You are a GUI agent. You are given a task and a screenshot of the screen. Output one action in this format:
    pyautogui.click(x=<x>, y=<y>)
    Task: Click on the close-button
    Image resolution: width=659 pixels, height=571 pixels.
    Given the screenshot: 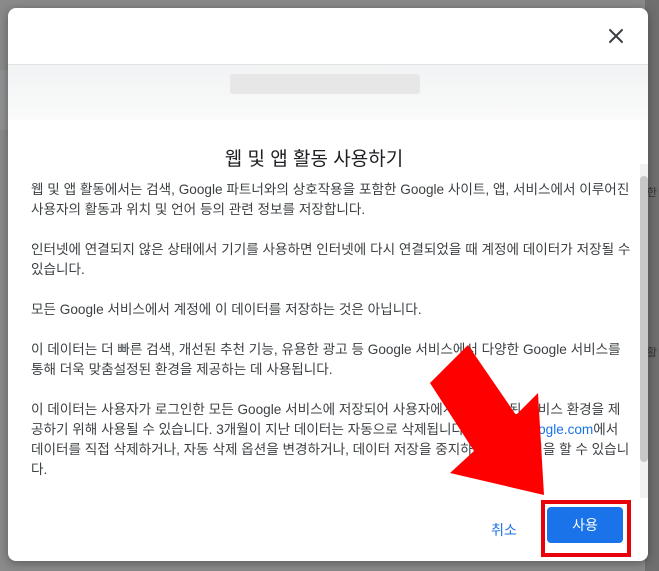 What is the action you would take?
    pyautogui.click(x=616, y=36)
    